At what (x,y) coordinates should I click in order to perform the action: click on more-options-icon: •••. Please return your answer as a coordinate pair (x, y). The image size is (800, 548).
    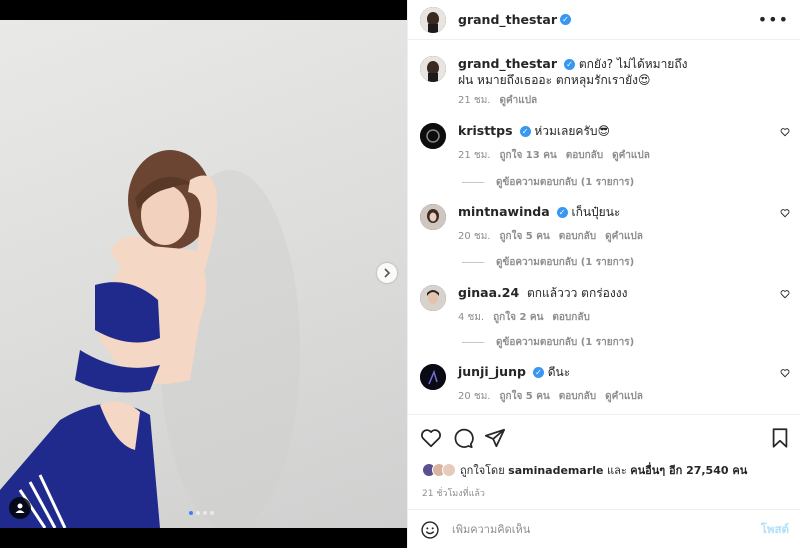
    Looking at the image, I should click on (773, 19).